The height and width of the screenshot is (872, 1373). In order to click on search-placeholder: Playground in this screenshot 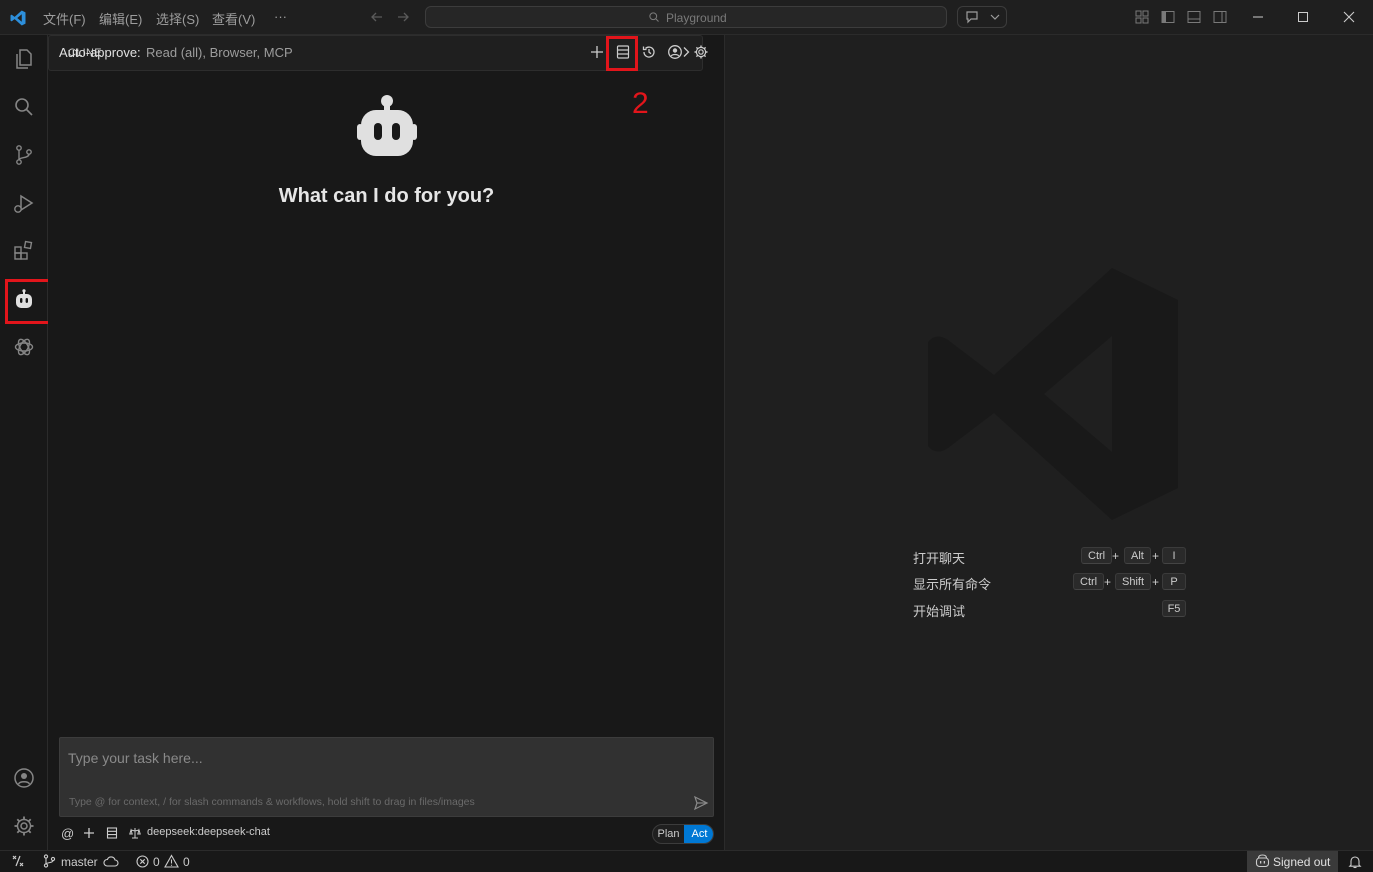, I will do `click(696, 18)`.